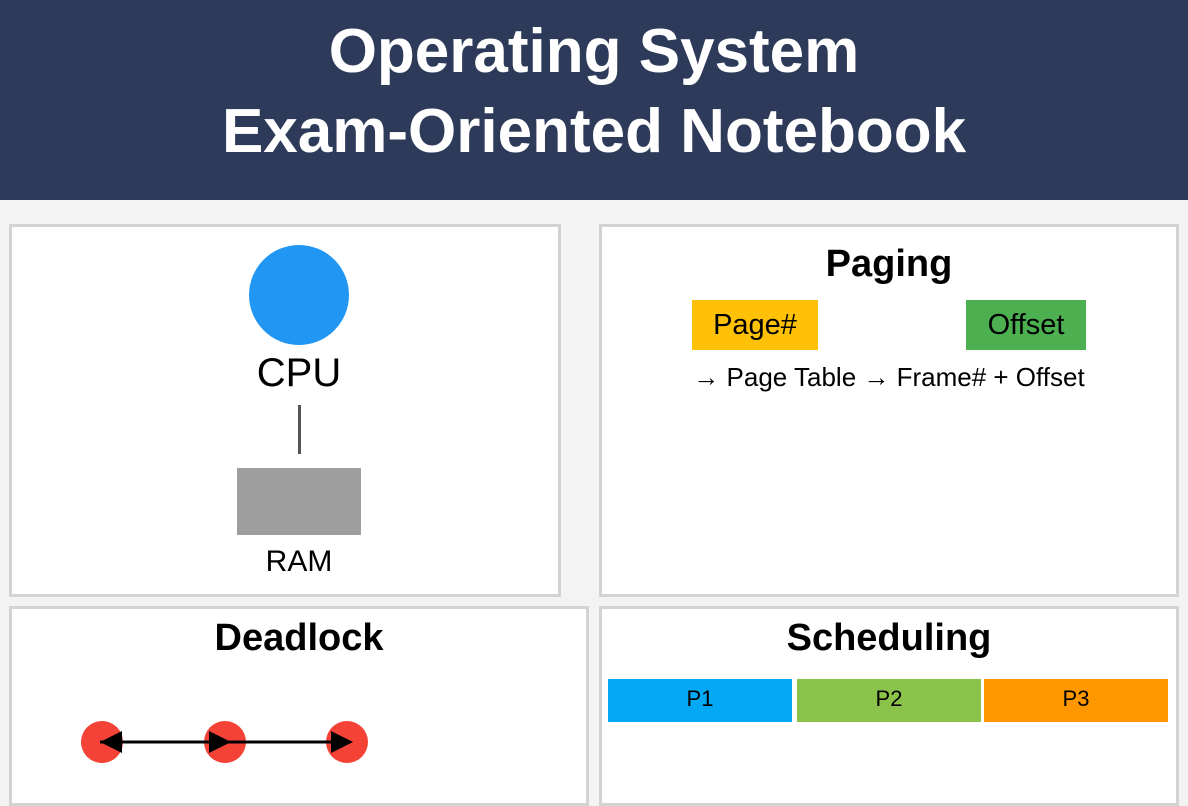  What do you see at coordinates (299, 561) in the screenshot?
I see `ram-label: RAM` at bounding box center [299, 561].